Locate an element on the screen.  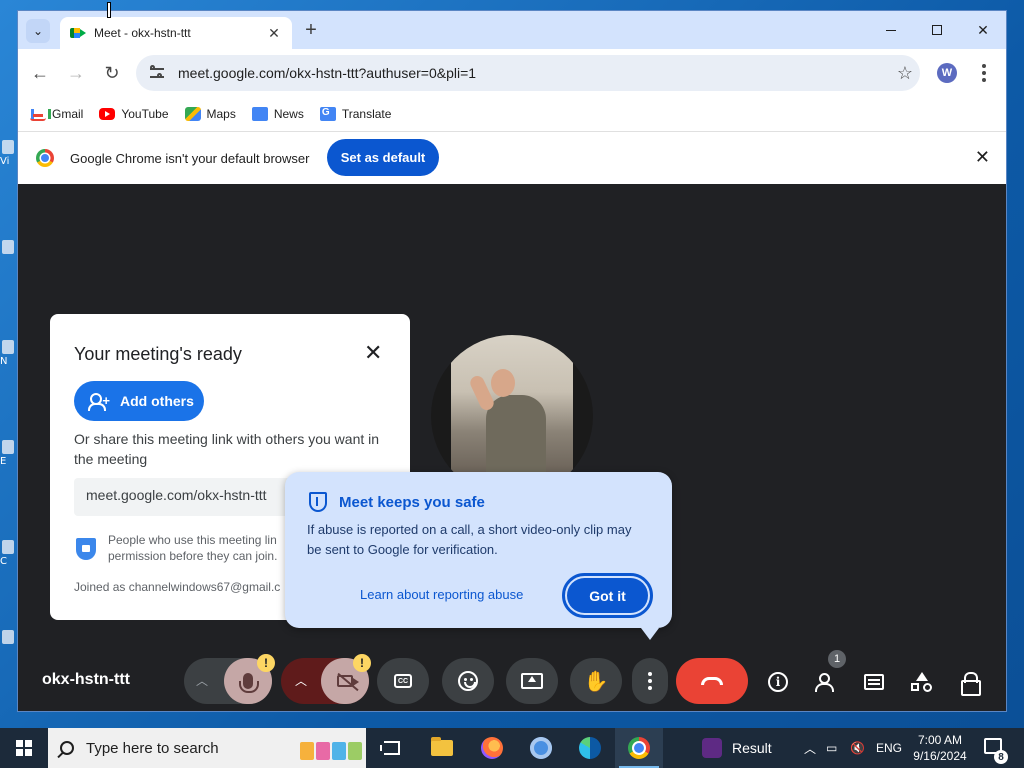
chrome-logo-icon is located at coordinates (45, 158).